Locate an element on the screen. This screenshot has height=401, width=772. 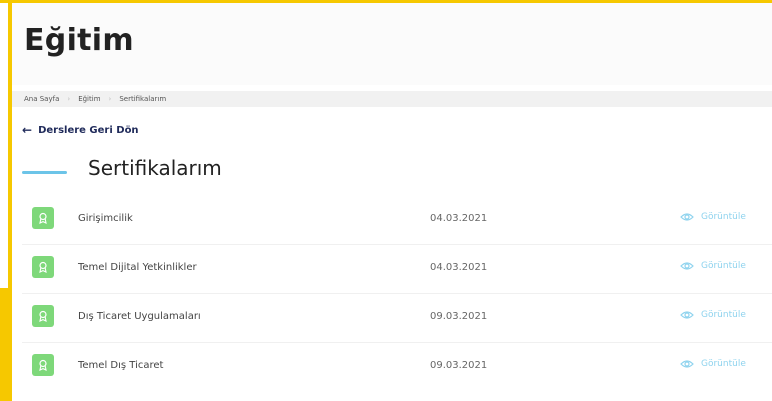
section-title: Sertifikalarım is located at coordinates (155, 168).